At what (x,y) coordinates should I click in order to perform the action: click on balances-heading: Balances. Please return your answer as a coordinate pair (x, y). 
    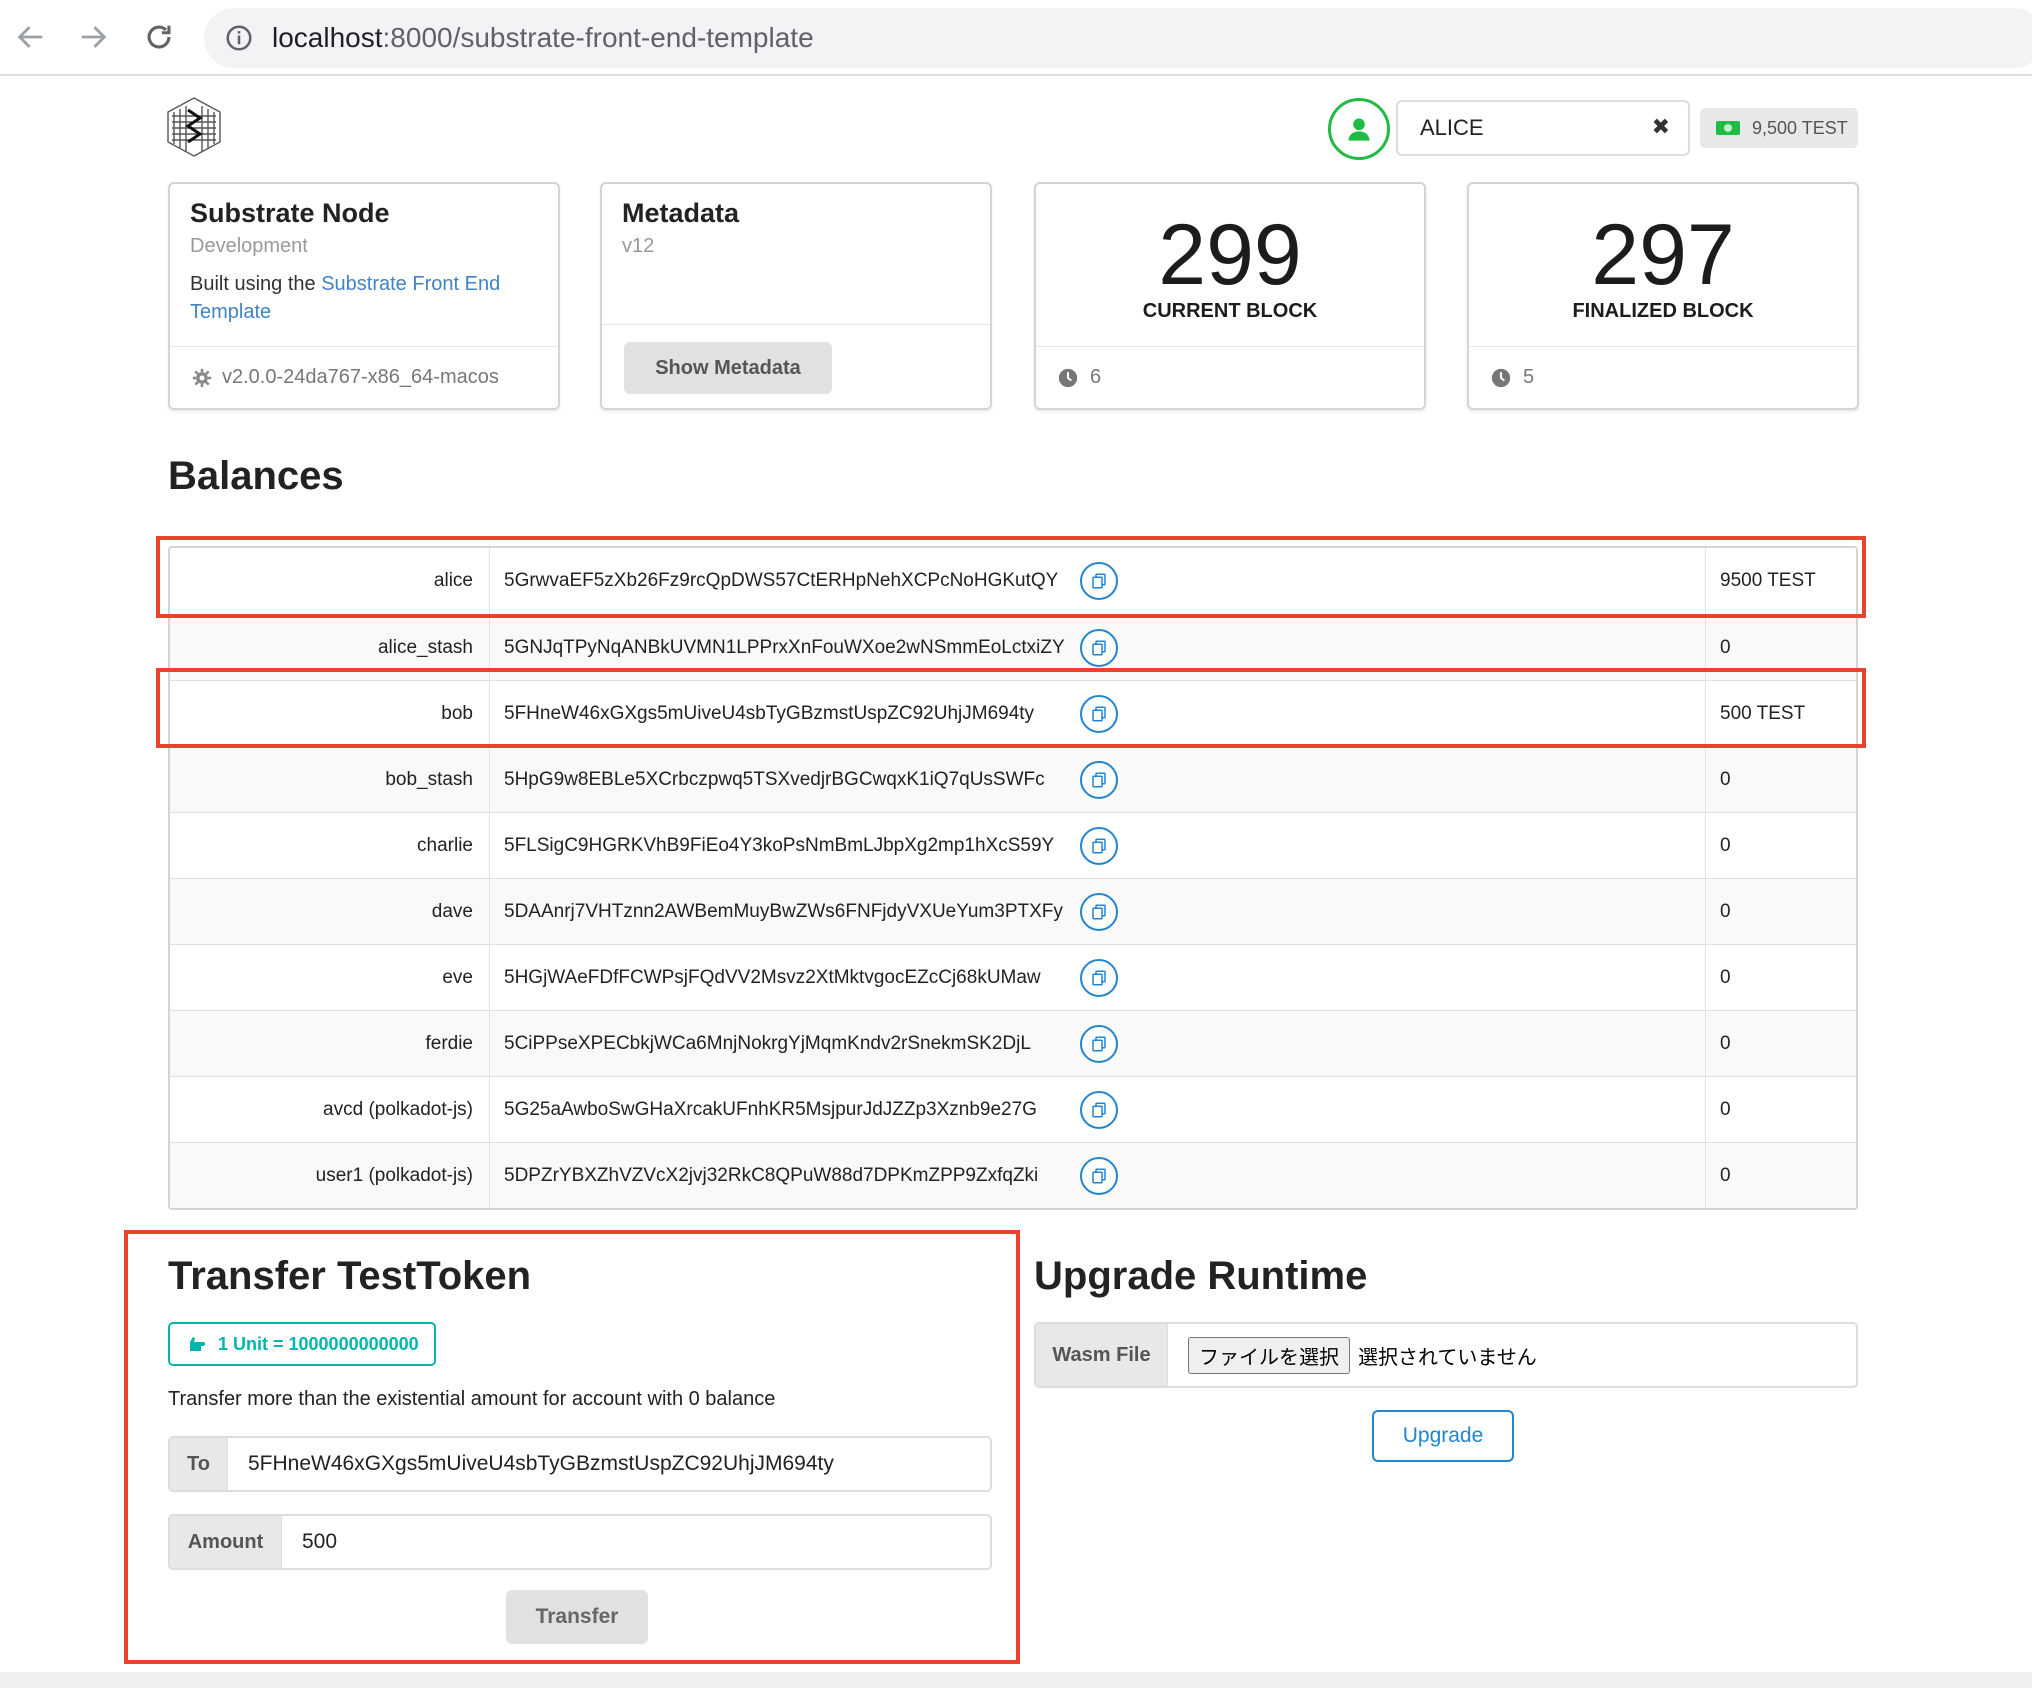
    Looking at the image, I should click on (256, 476).